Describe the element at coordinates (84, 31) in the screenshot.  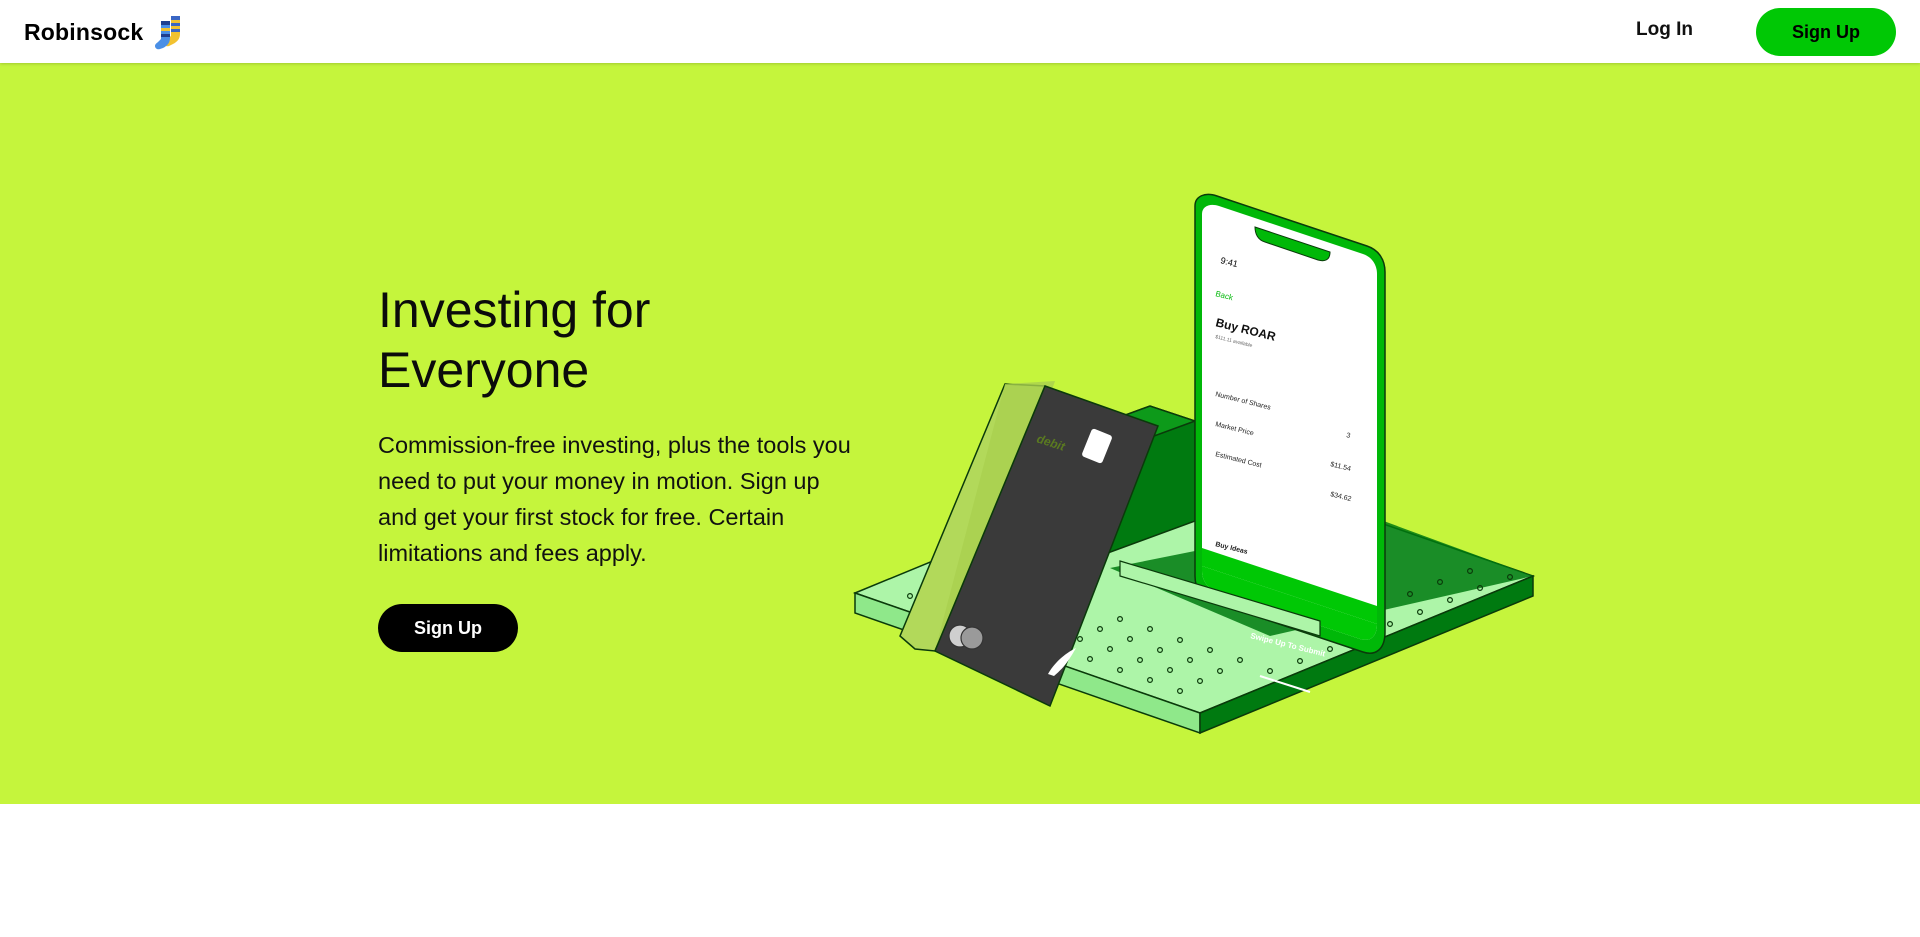
I see `brand-name: Robinsock` at that location.